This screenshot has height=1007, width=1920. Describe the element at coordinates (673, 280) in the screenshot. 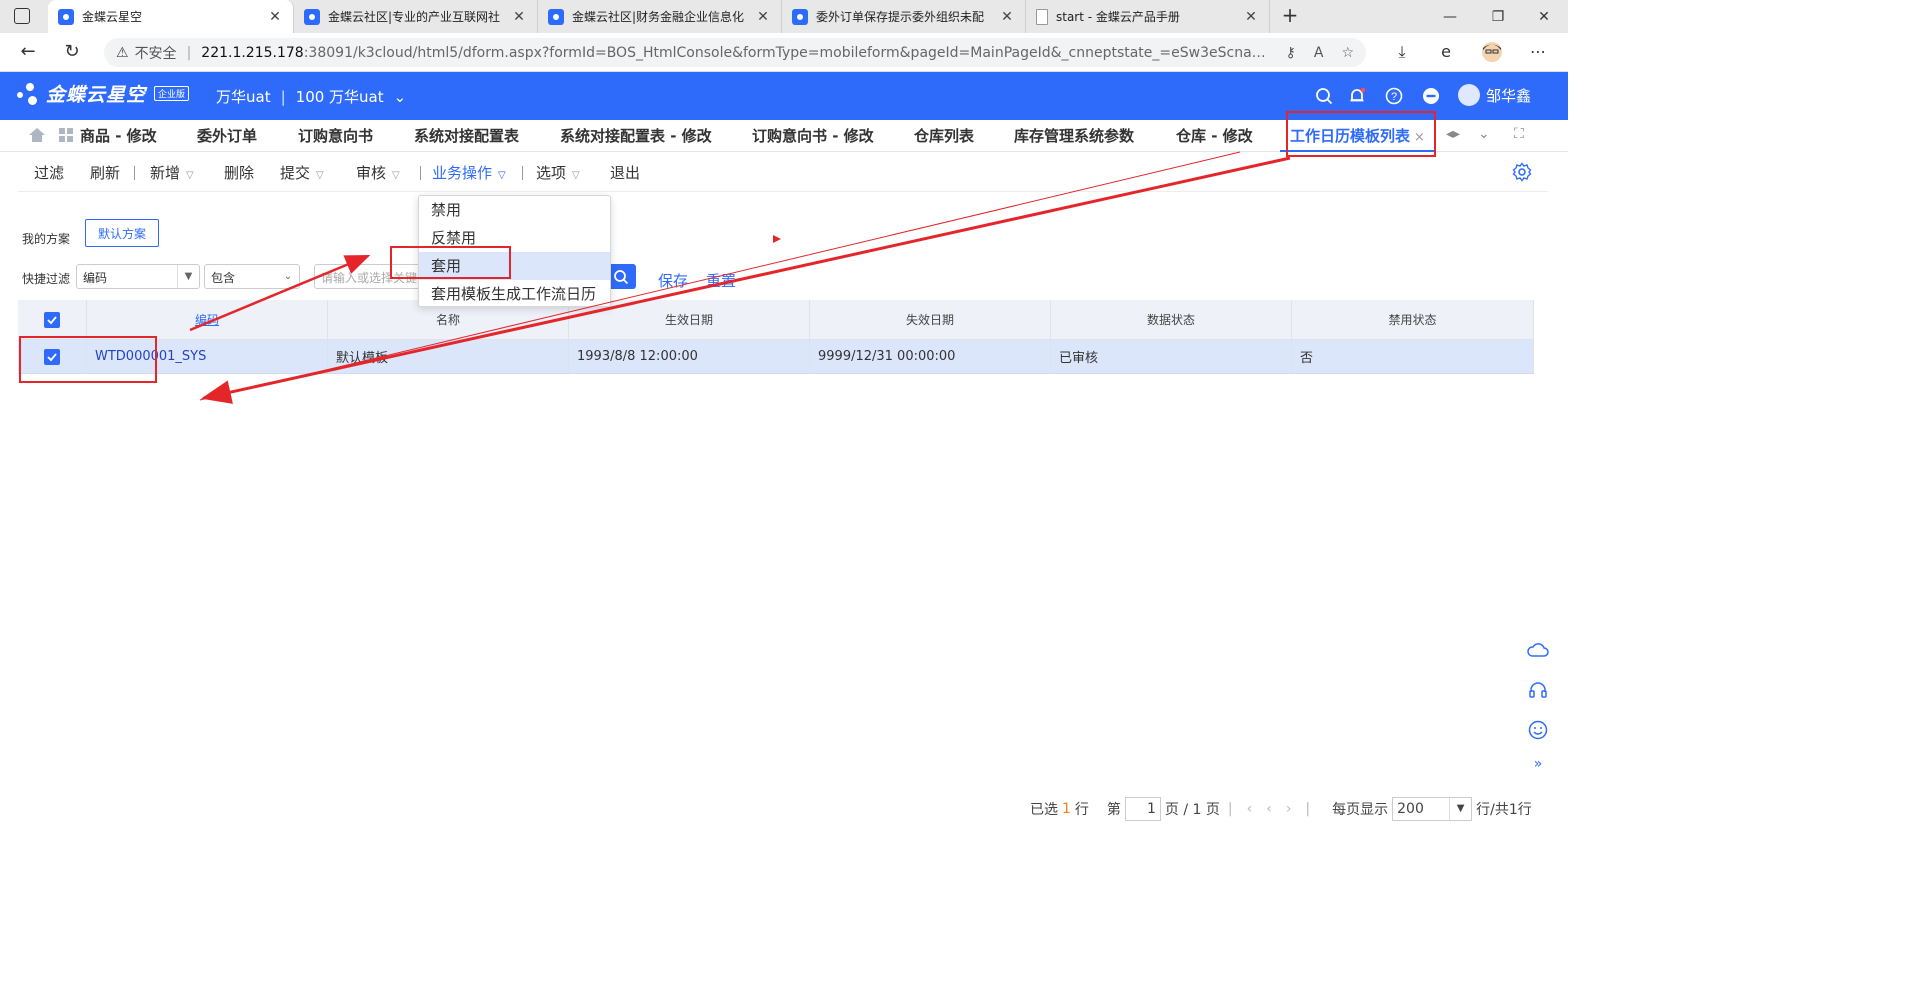

I see `save-filter-link: 保存` at that location.